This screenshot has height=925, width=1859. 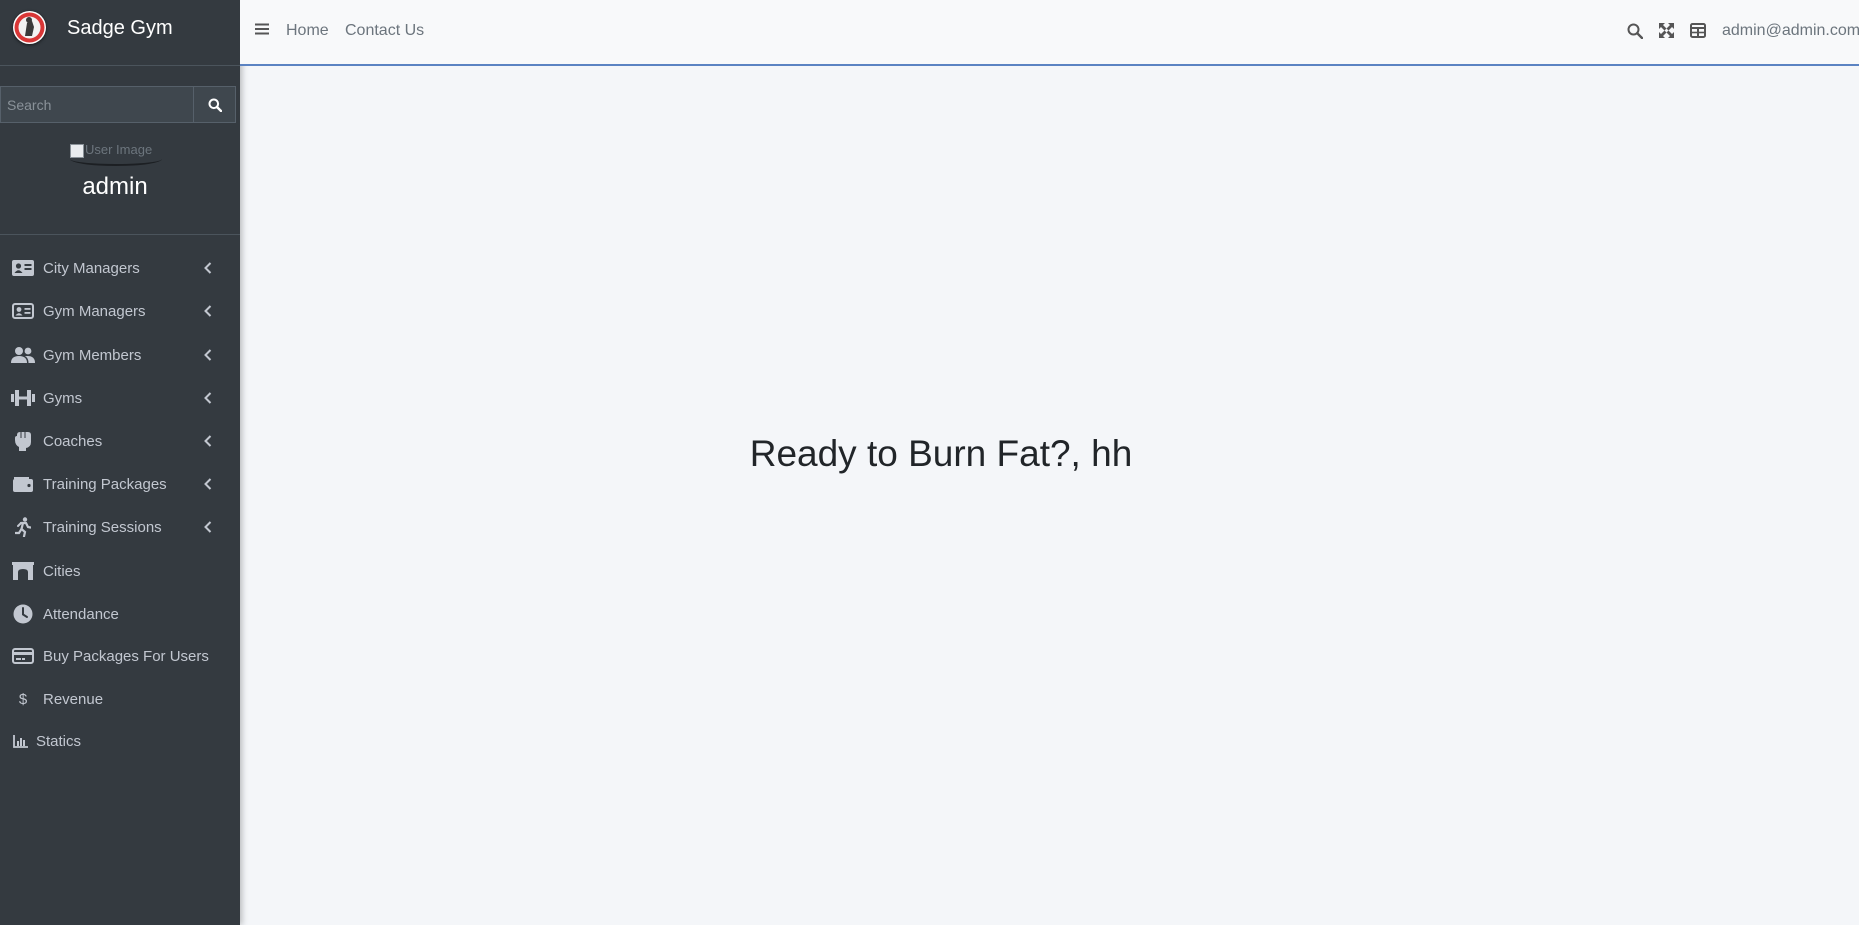 What do you see at coordinates (63, 398) in the screenshot?
I see `sidebar-item-label: Gyms` at bounding box center [63, 398].